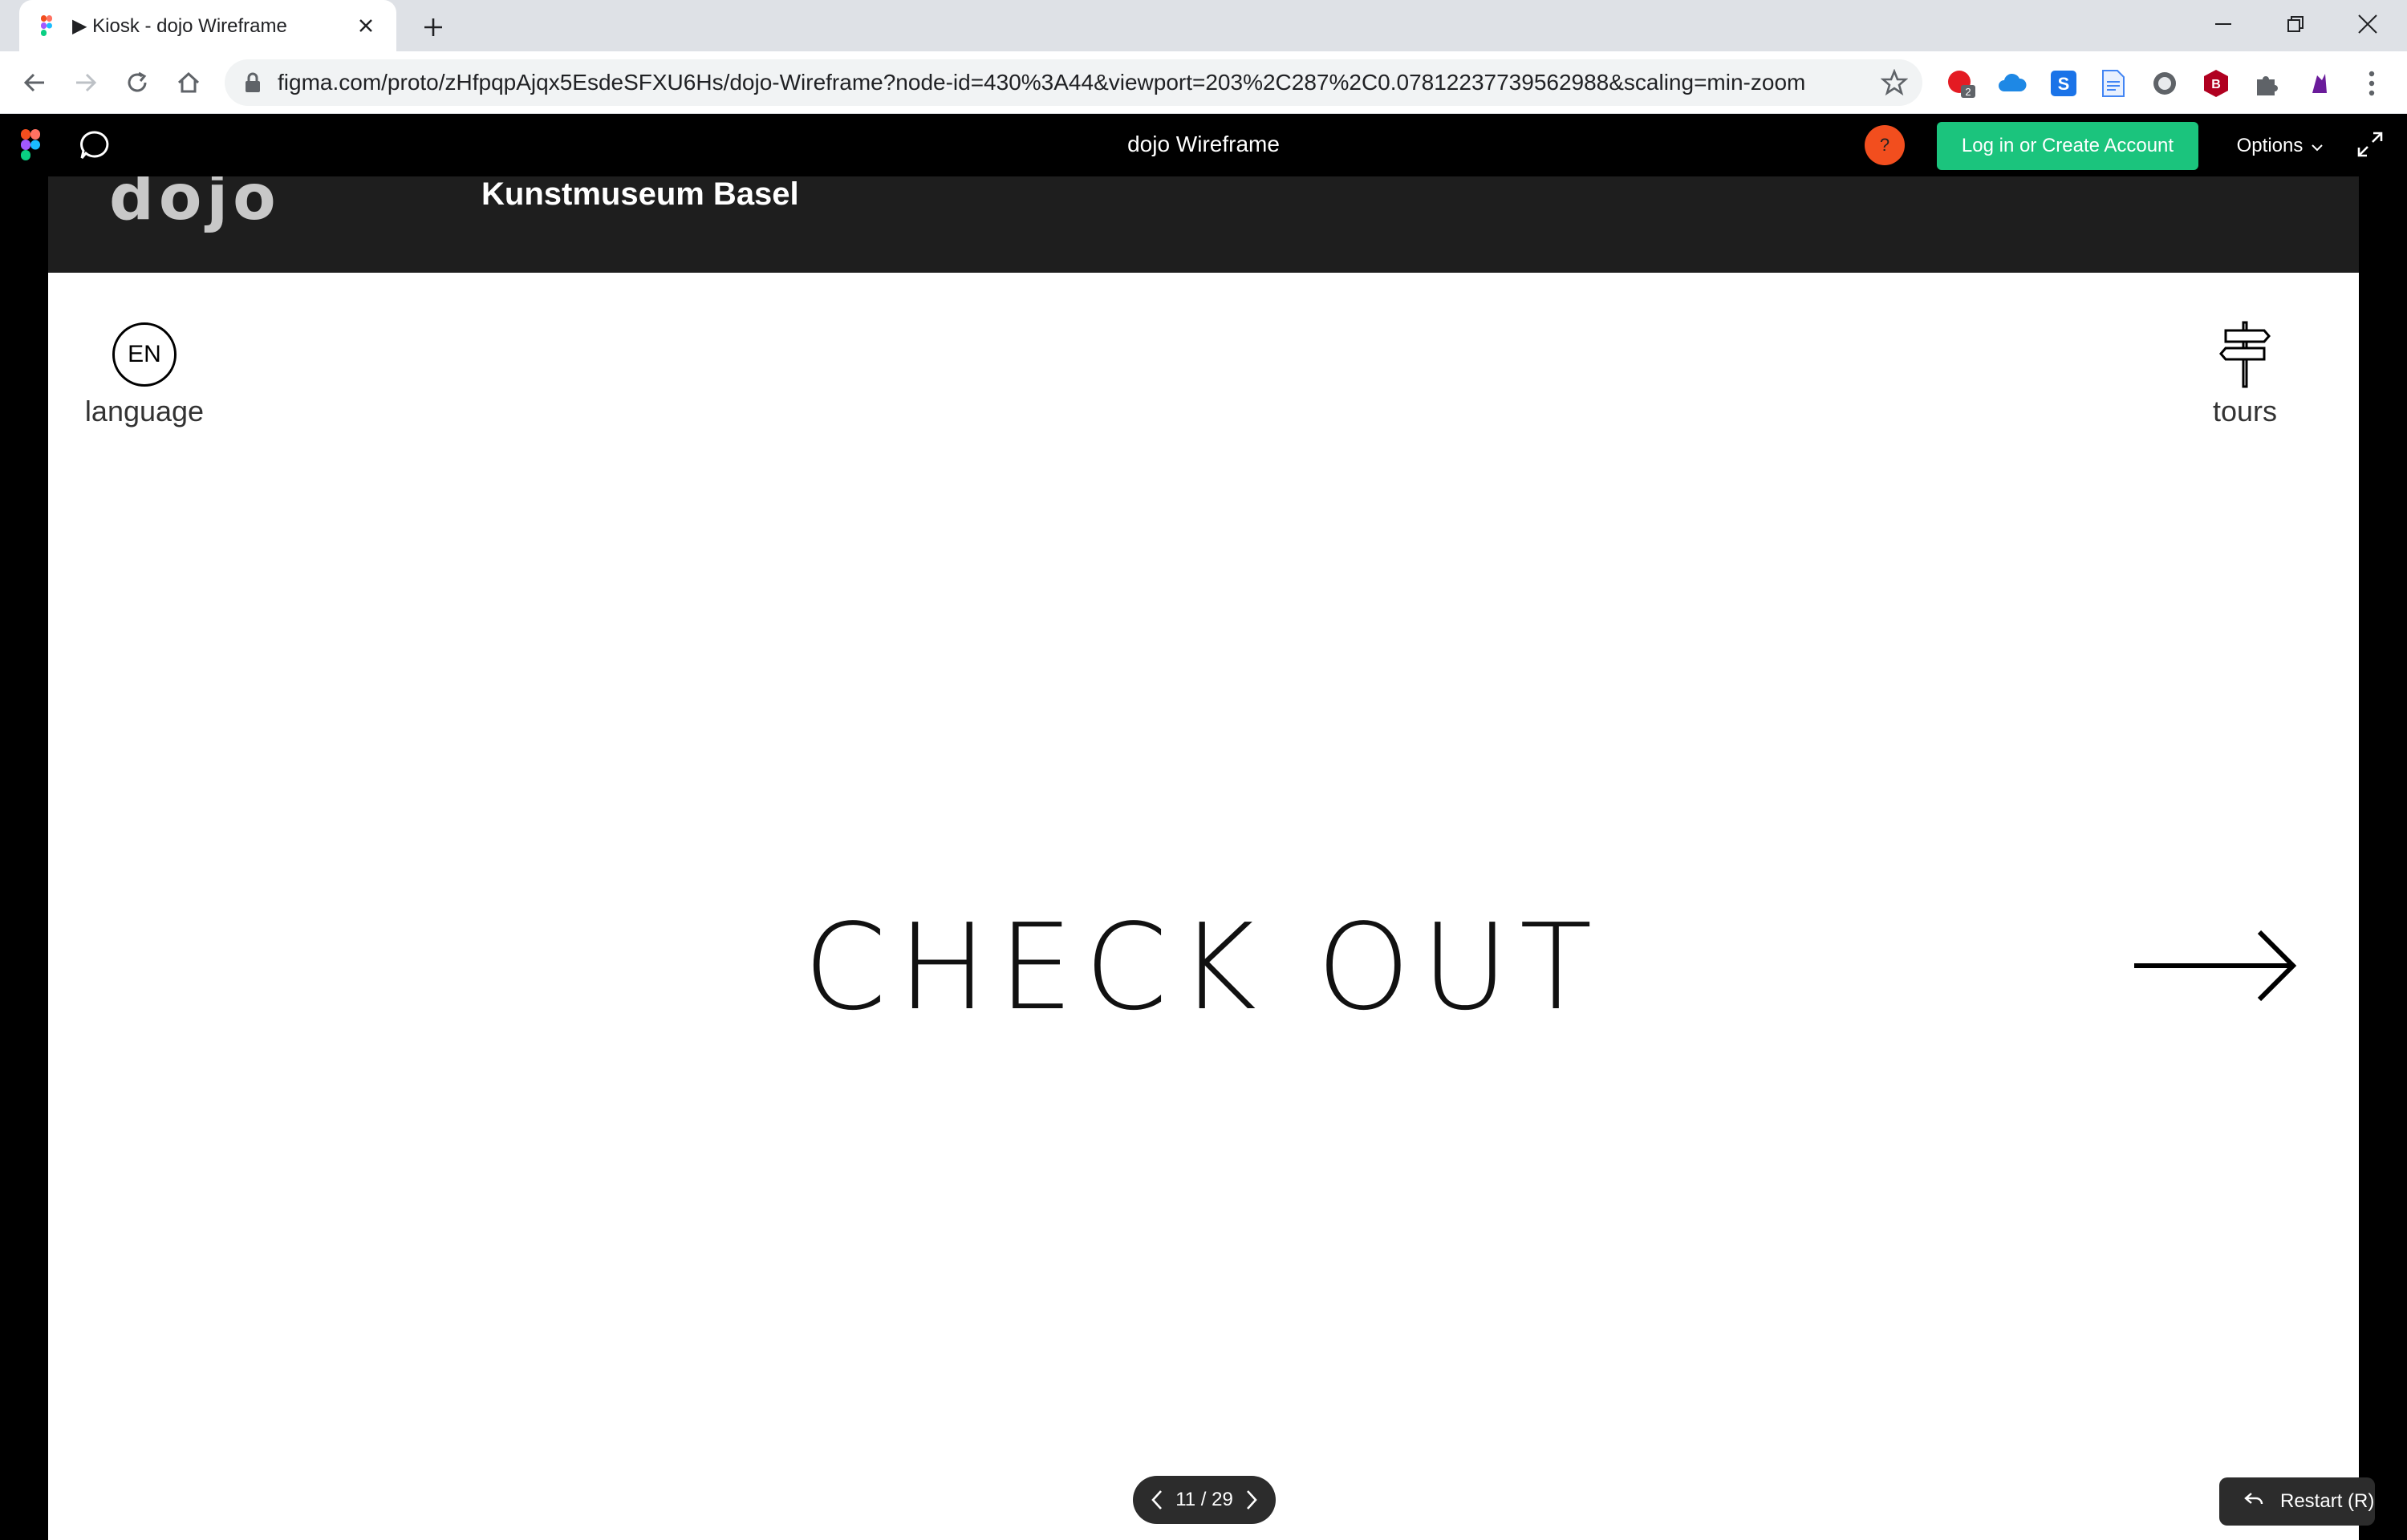  I want to click on previous-page-icon, so click(1157, 1500).